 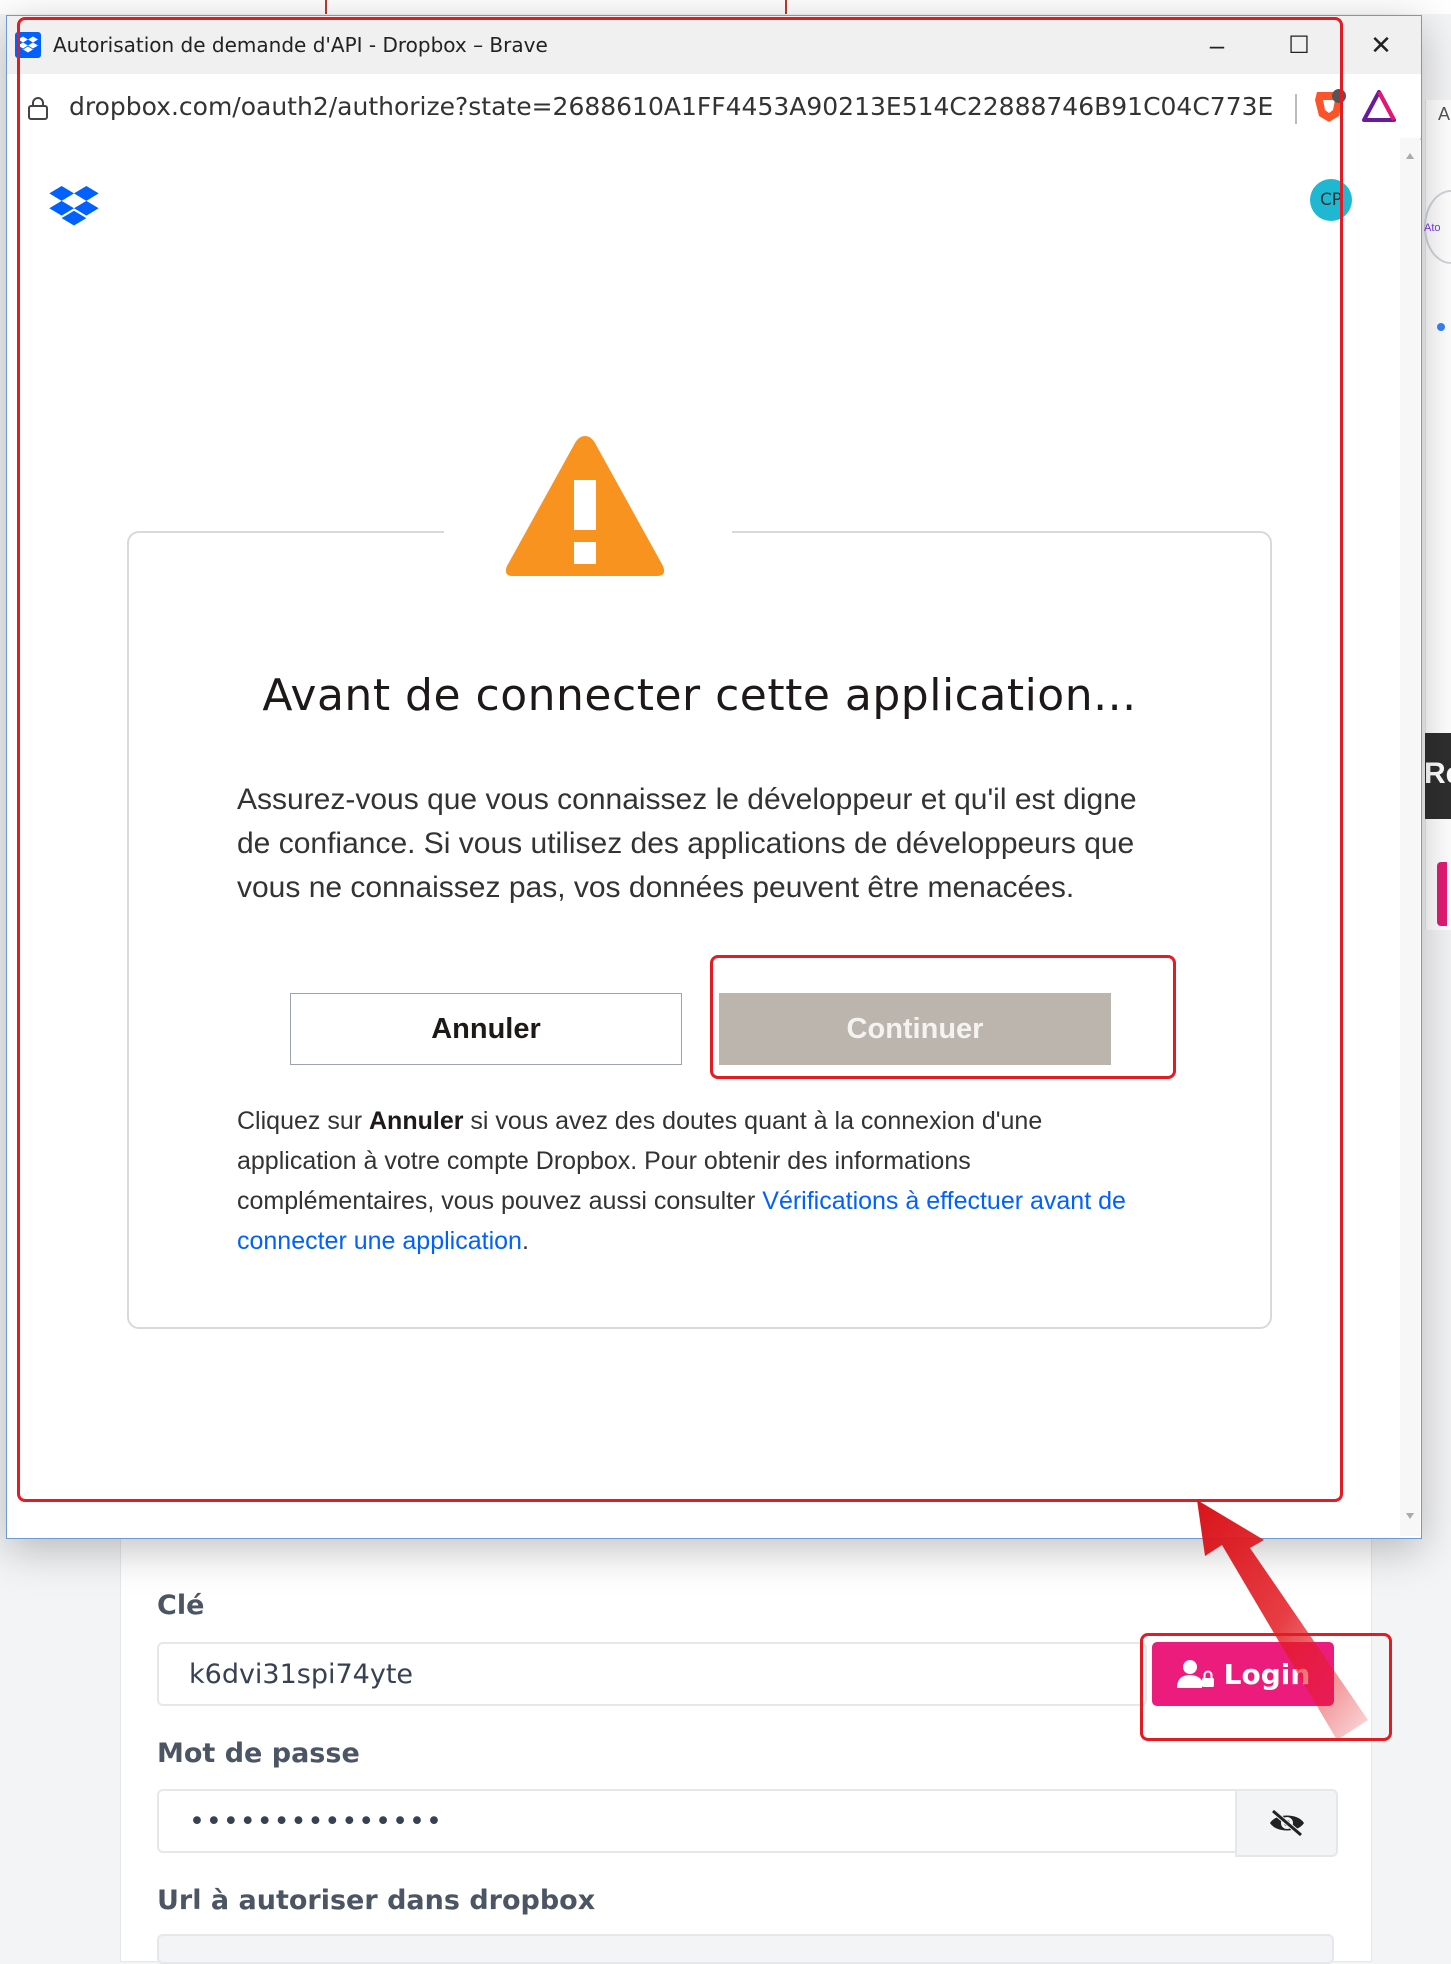 I want to click on annotation-arrow-icon, so click(x=1282, y=1620).